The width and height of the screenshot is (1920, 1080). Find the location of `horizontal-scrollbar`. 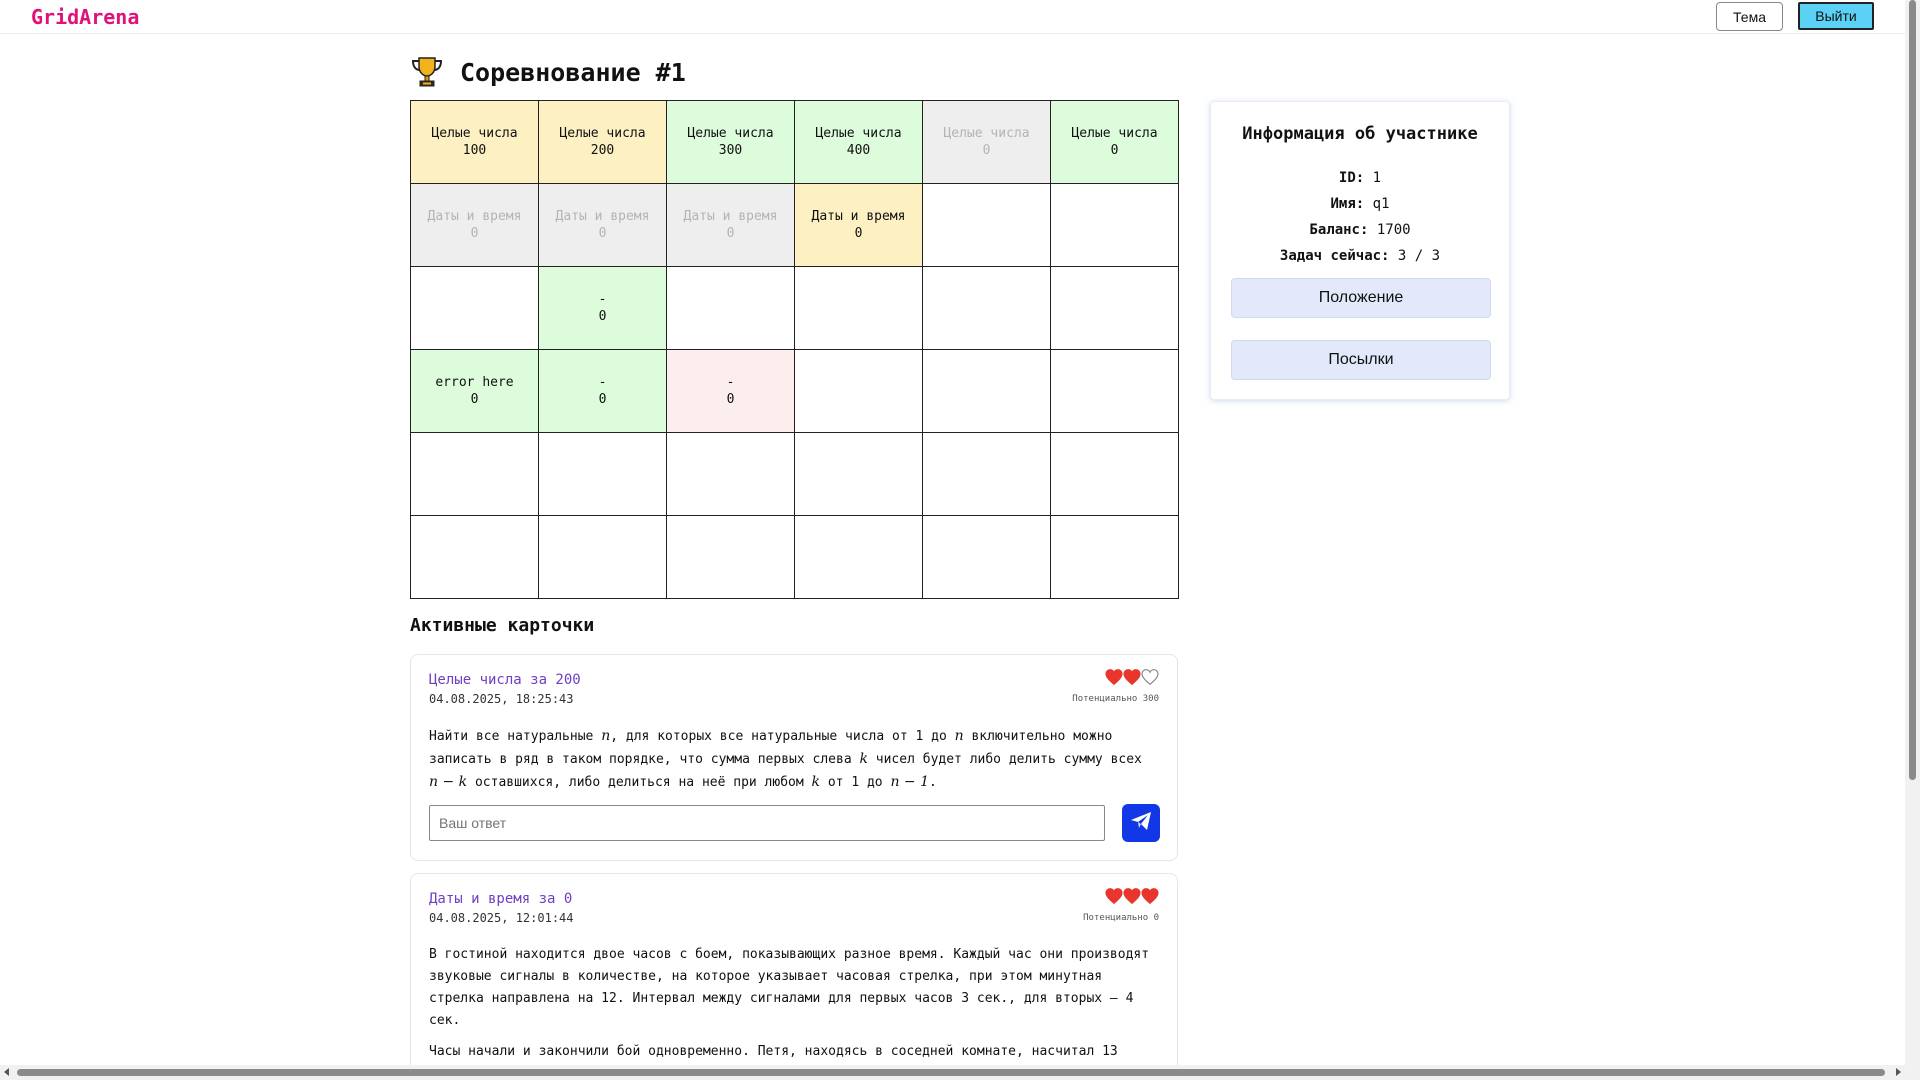

horizontal-scrollbar is located at coordinates (960, 1072).